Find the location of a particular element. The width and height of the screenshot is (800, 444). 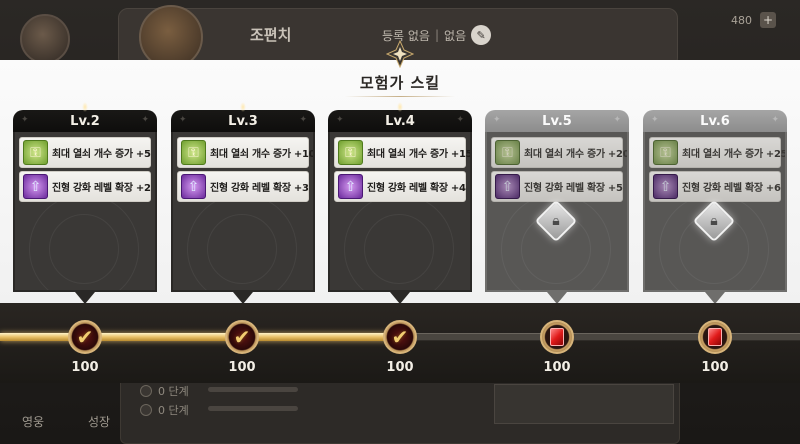

skill-text: 최대 열쇠 개수 증가 +5 is located at coordinates (101, 154).